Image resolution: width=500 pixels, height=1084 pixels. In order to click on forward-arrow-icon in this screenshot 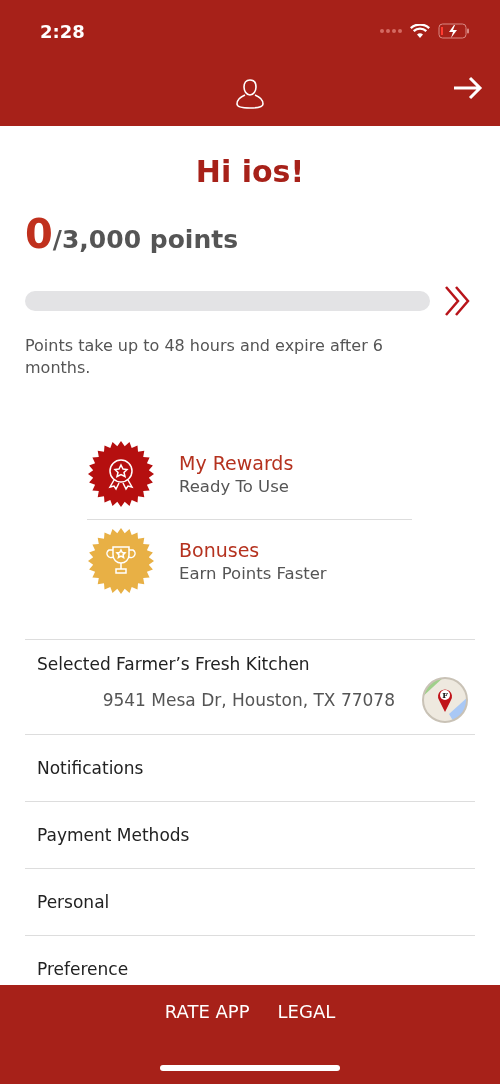, I will do `click(468, 88)`.